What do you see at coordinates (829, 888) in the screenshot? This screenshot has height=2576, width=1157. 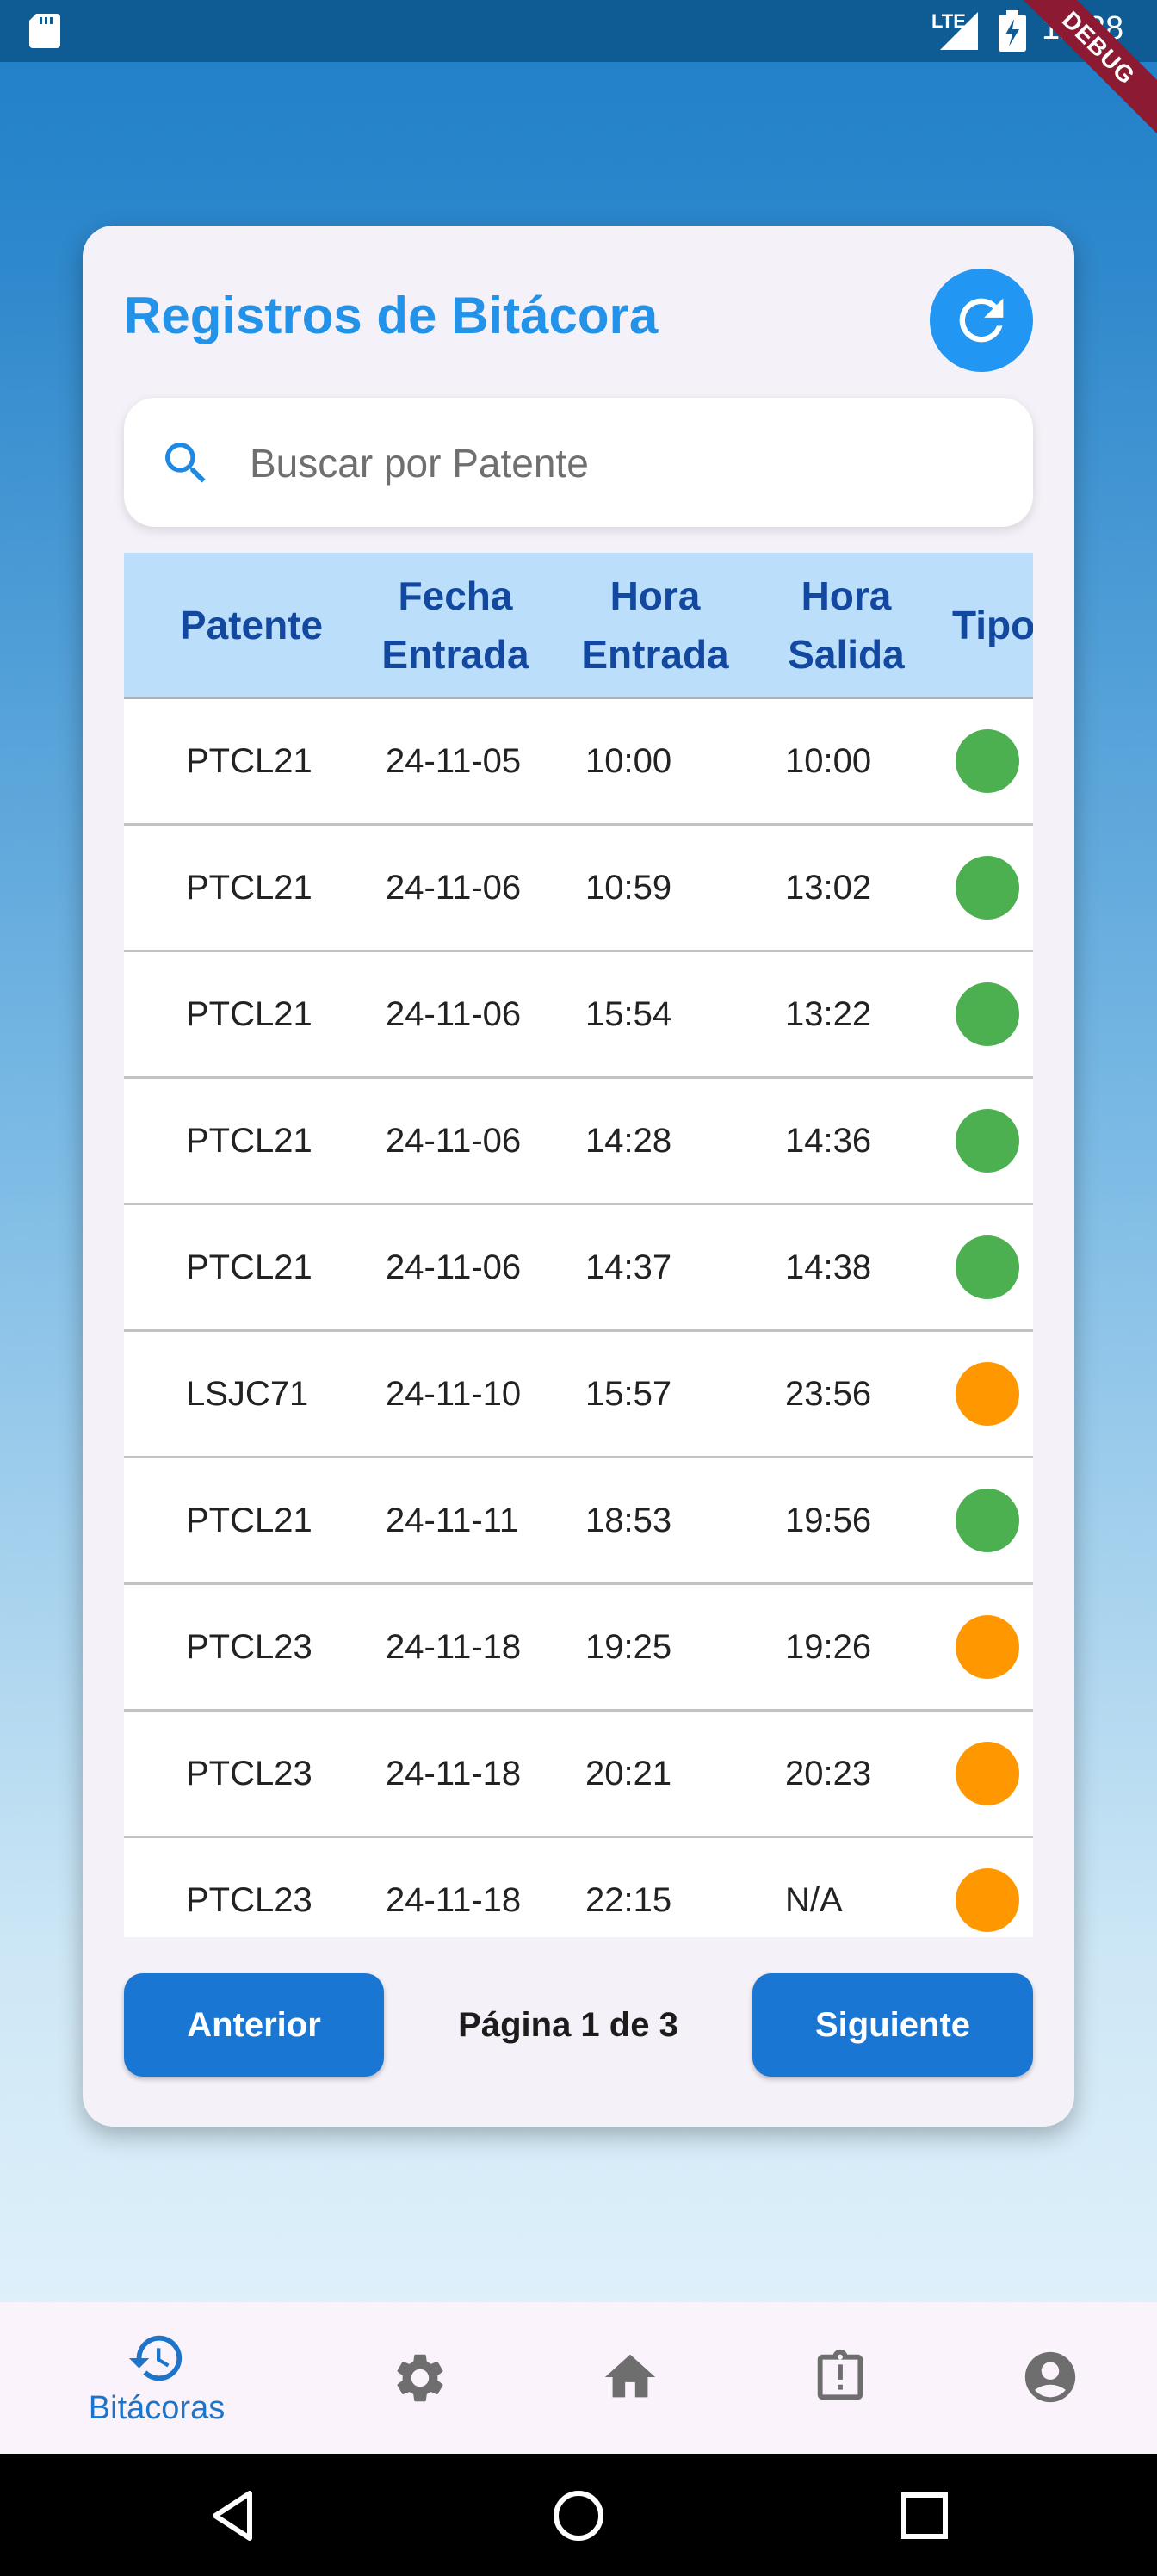 I see `cell-hora-salida: 13:02` at bounding box center [829, 888].